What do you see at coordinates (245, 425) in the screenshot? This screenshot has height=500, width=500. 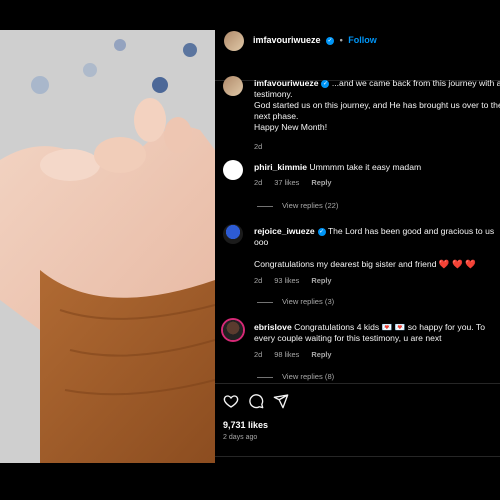 I see `likes-count: 9,731 likes` at bounding box center [245, 425].